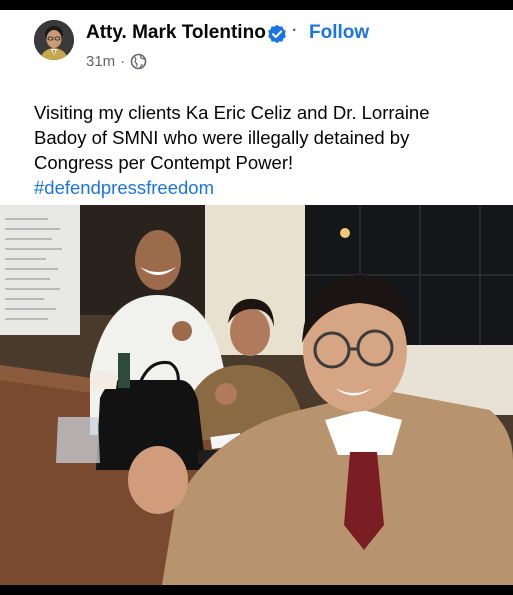  I want to click on globe-icon, so click(138, 61).